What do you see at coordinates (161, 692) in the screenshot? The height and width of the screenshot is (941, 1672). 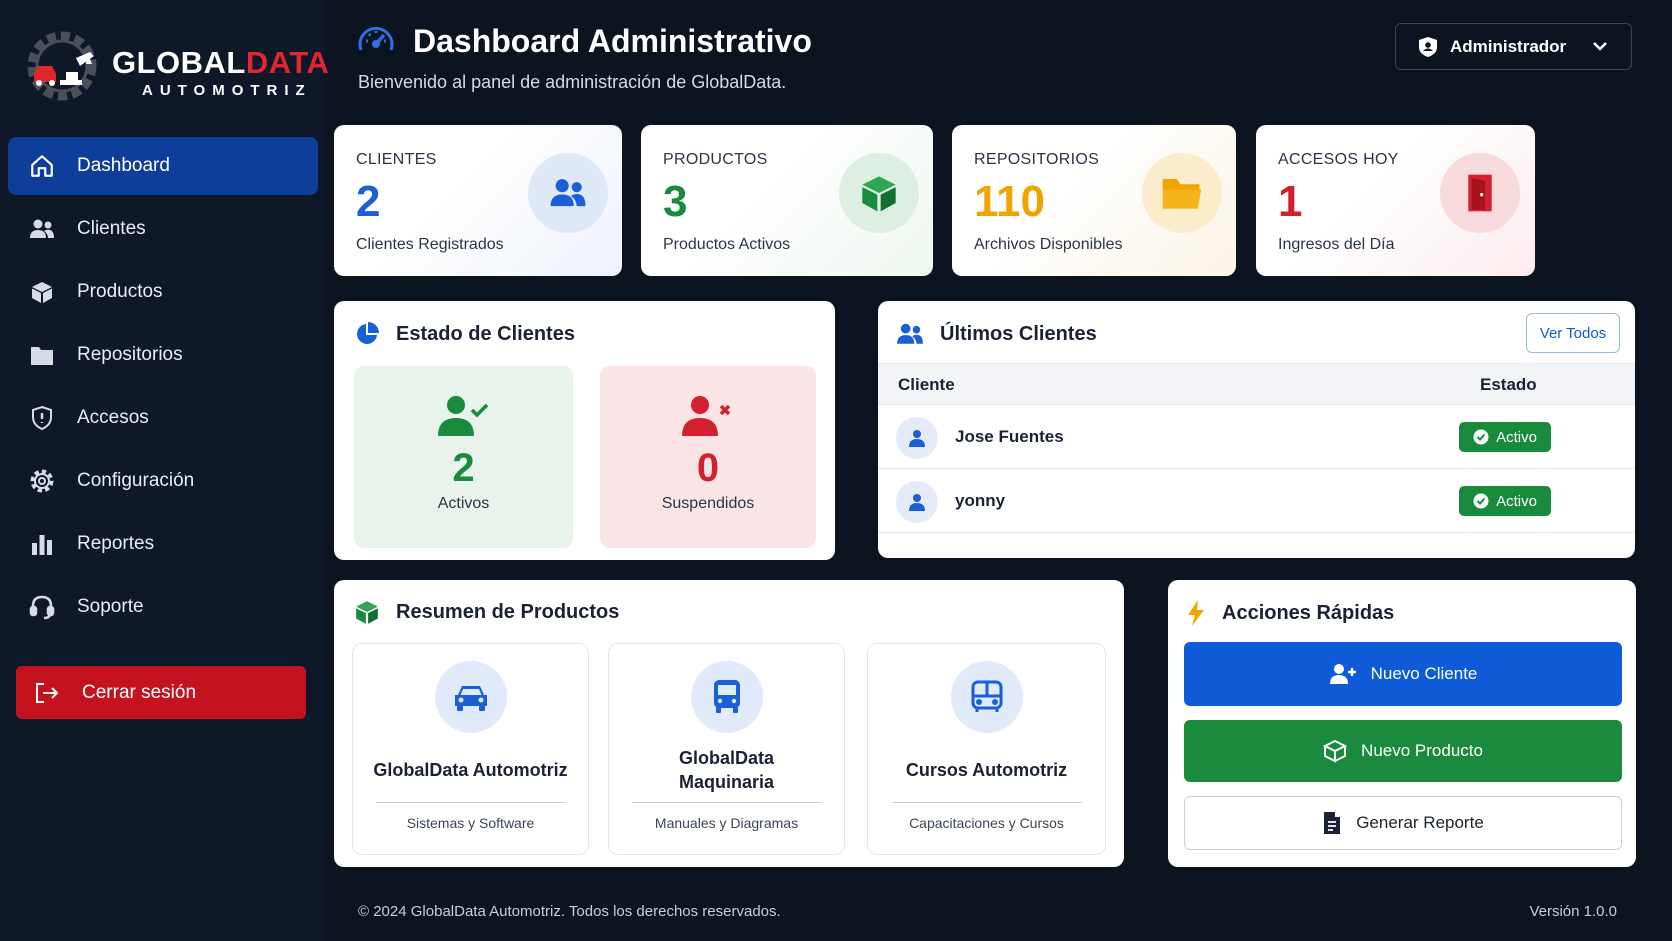 I see `logout-button: Cerrar sesión` at bounding box center [161, 692].